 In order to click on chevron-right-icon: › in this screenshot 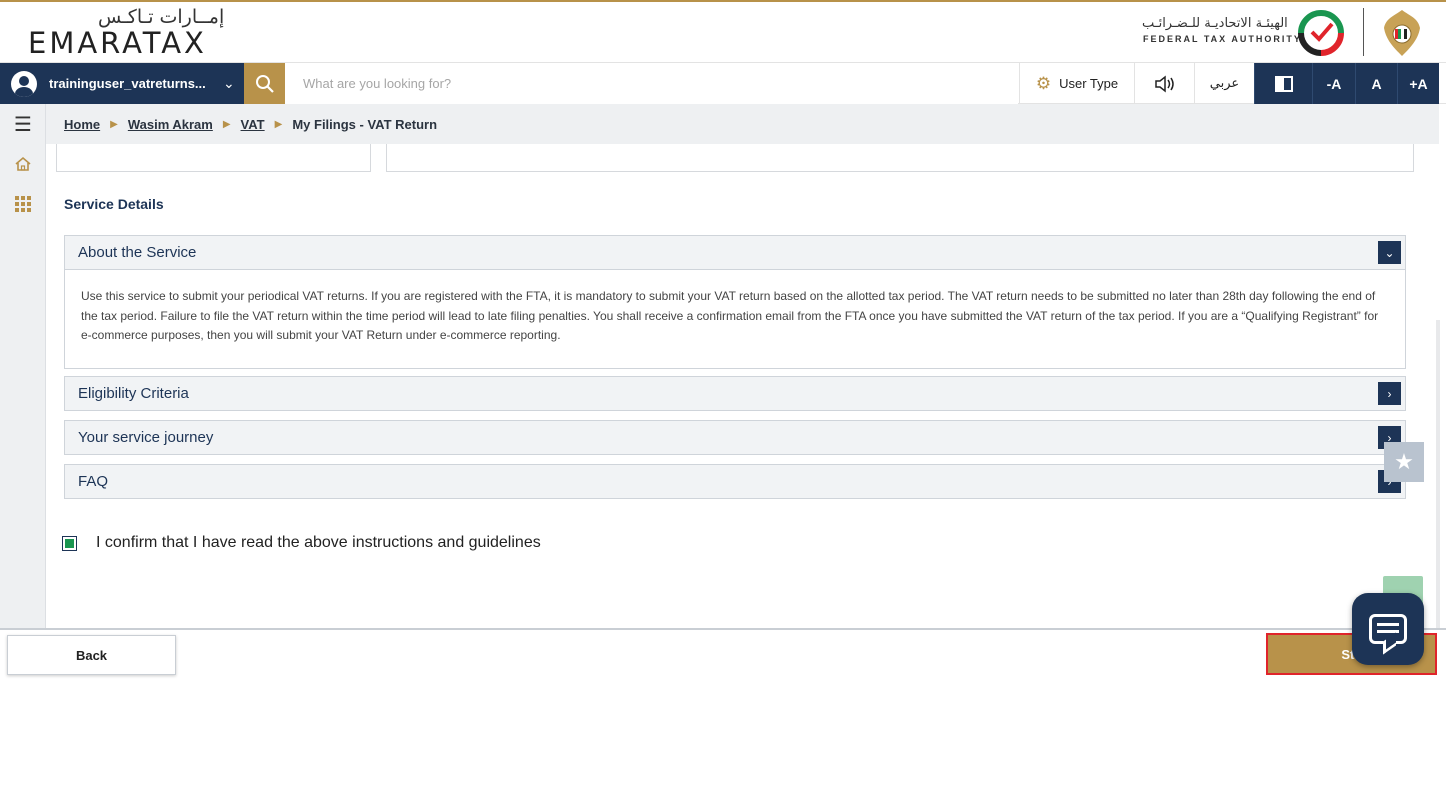, I will do `click(1389, 393)`.